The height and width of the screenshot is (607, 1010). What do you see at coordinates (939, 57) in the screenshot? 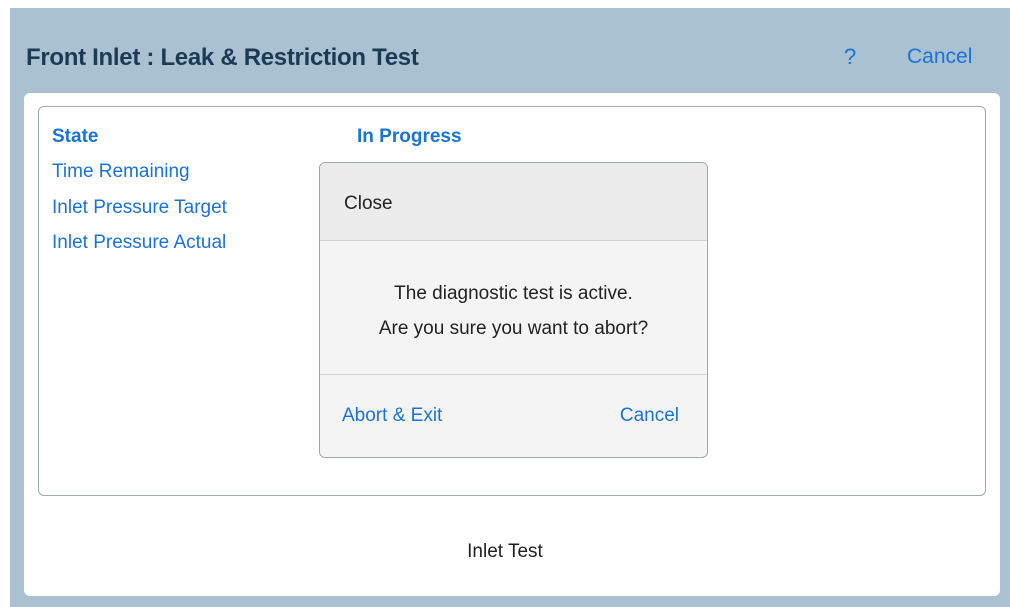
I see `cancel-button: Cancel` at bounding box center [939, 57].